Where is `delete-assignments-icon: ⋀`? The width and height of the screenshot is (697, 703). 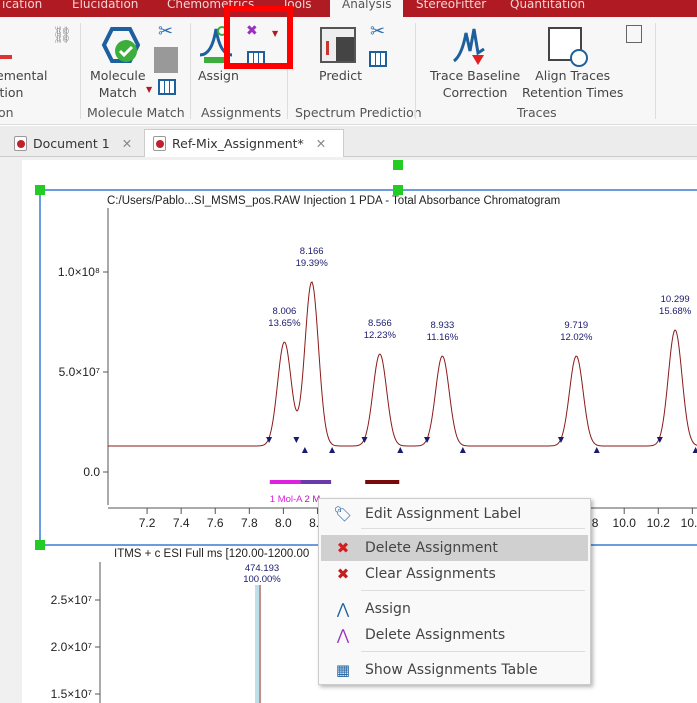 delete-assignments-icon: ⋀ is located at coordinates (343, 635).